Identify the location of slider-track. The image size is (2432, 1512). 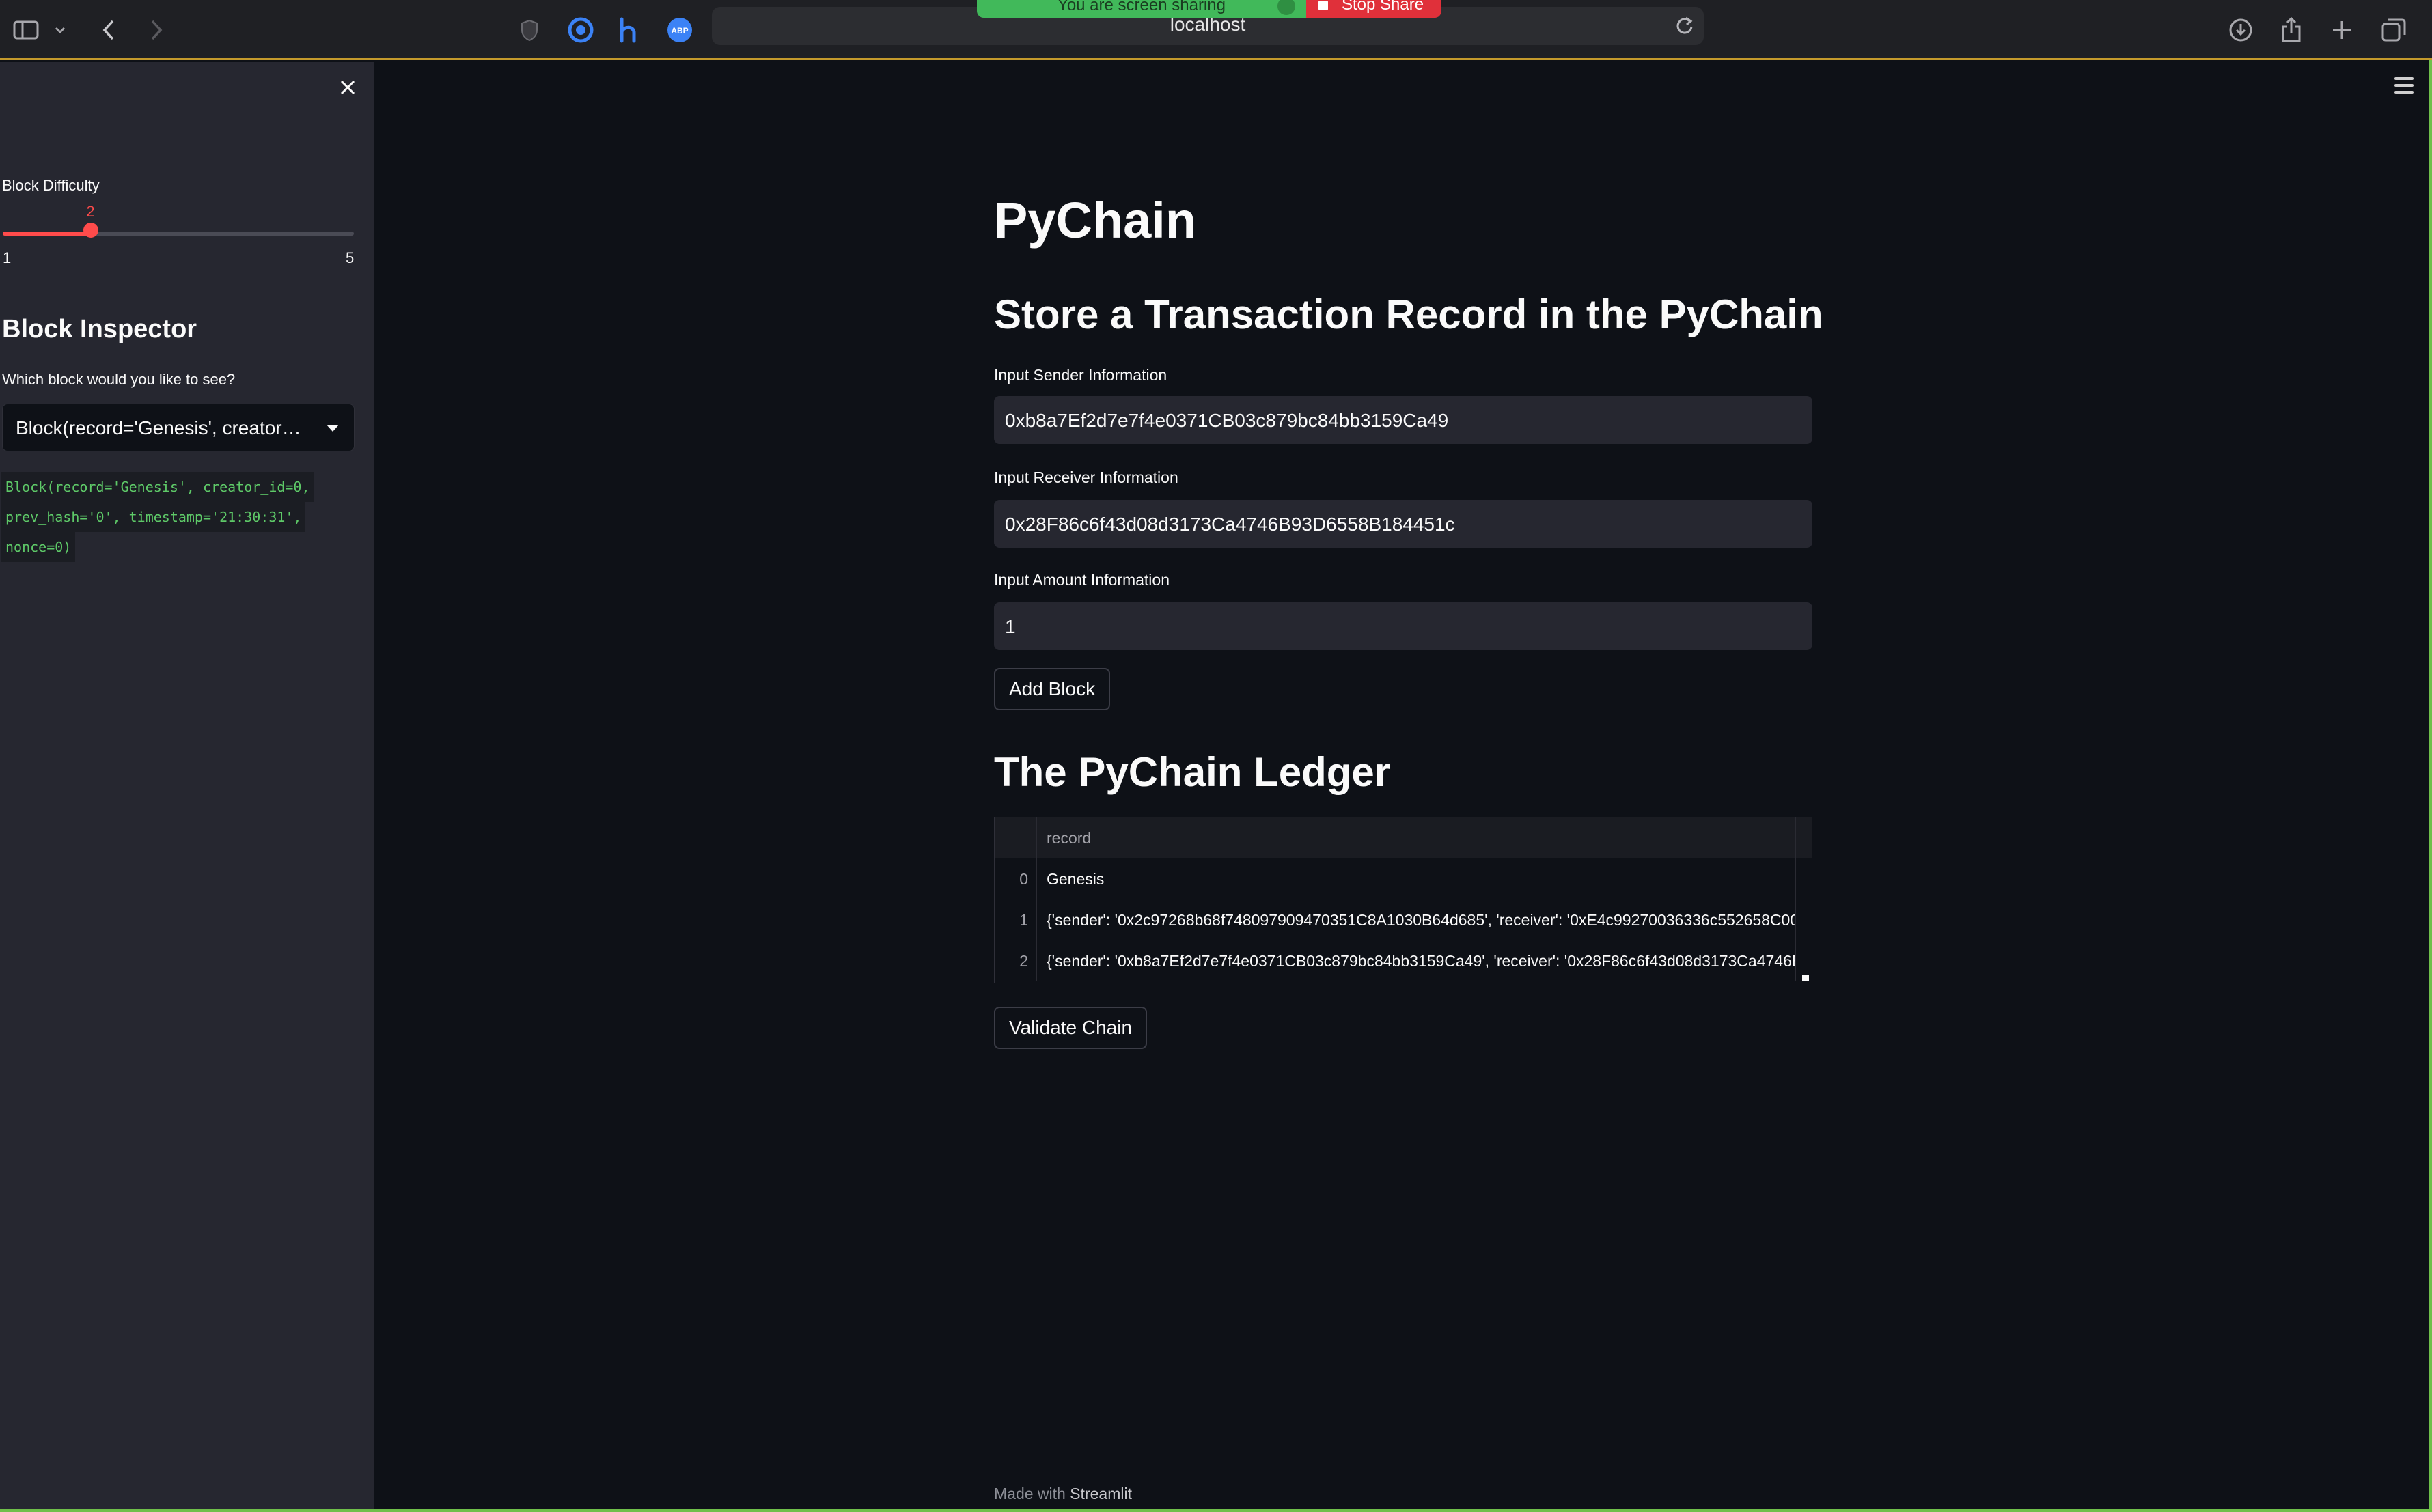
(179, 234).